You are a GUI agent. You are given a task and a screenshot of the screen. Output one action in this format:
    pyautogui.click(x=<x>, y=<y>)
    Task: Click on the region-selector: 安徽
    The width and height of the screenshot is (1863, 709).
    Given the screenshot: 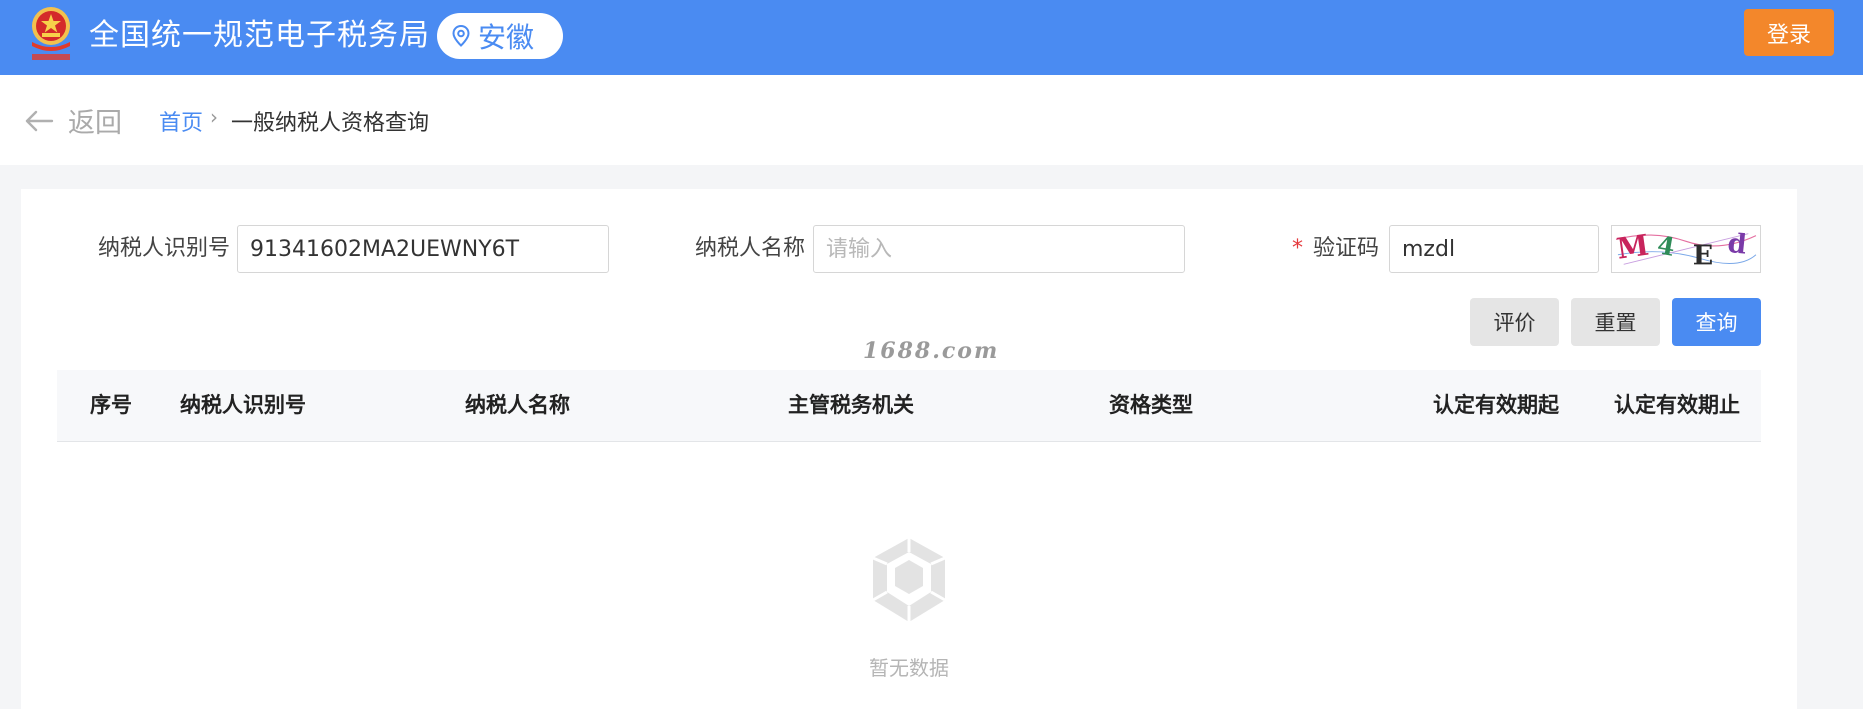 What is the action you would take?
    pyautogui.click(x=500, y=36)
    